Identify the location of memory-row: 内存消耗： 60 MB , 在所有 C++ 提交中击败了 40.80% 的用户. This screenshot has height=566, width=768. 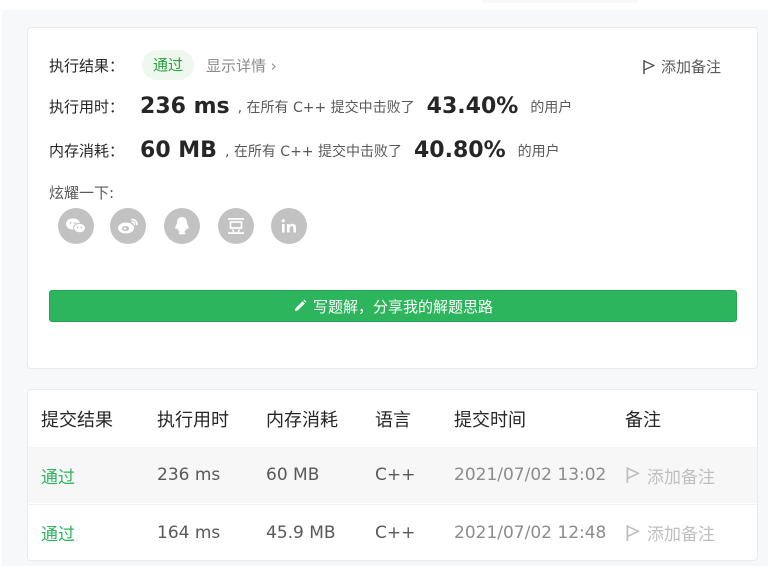
(304, 150).